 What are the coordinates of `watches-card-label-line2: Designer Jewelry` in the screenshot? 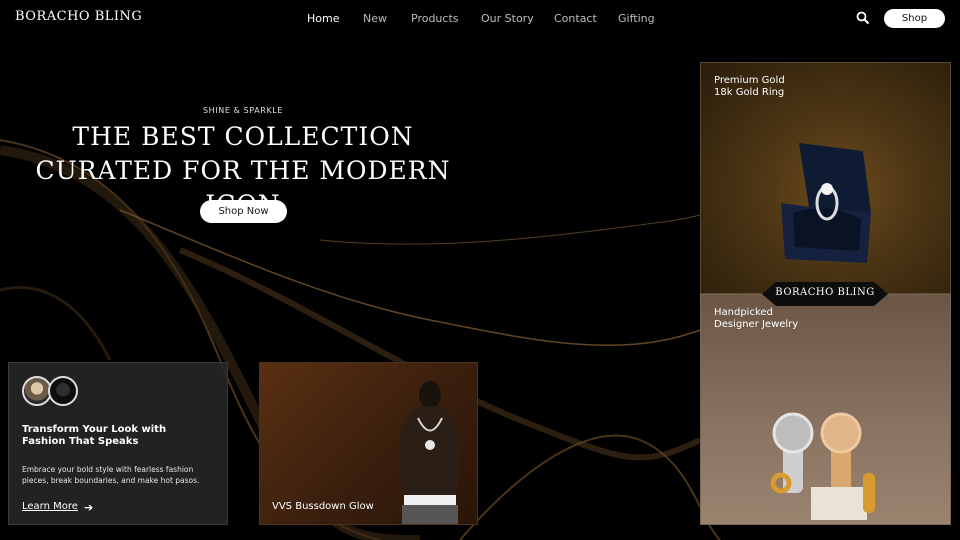 It's located at (756, 324).